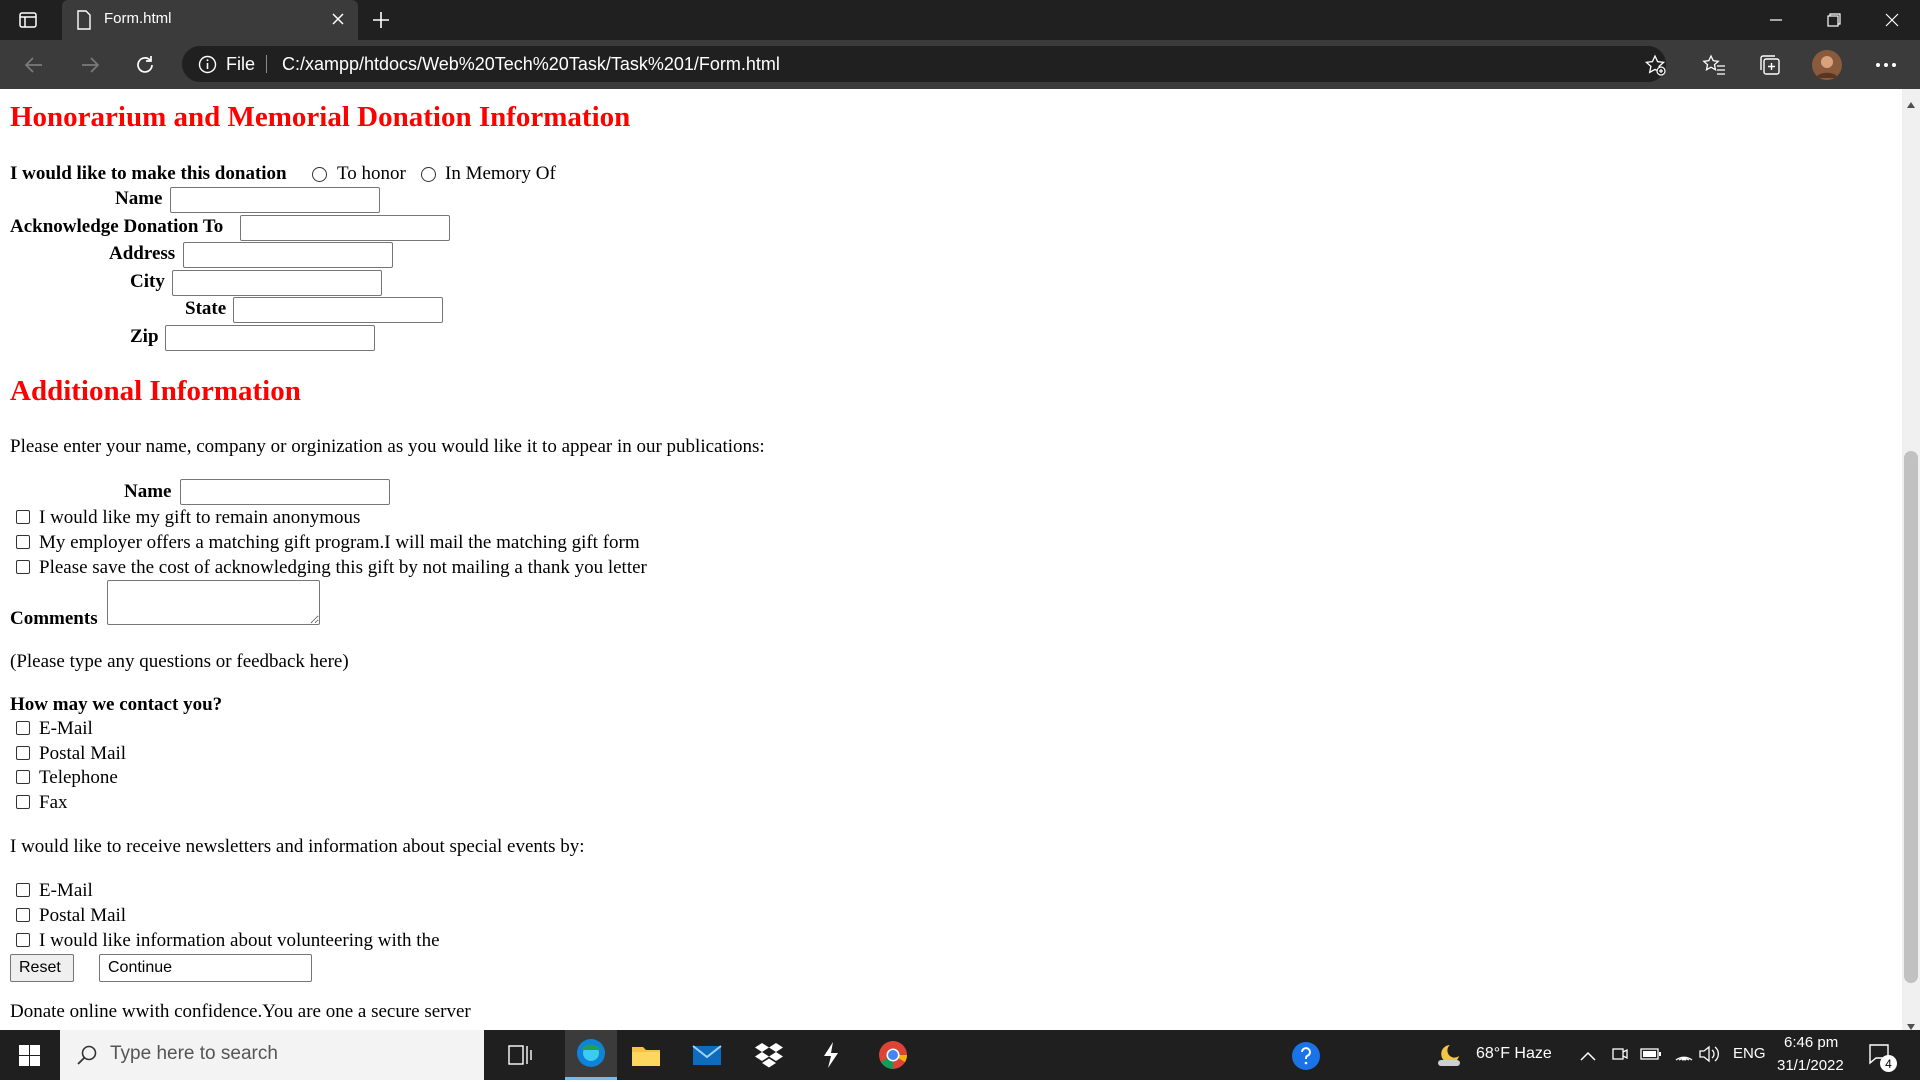 Image resolution: width=1920 pixels, height=1082 pixels. I want to click on taskbar-search: Type here to search, so click(272, 1055).